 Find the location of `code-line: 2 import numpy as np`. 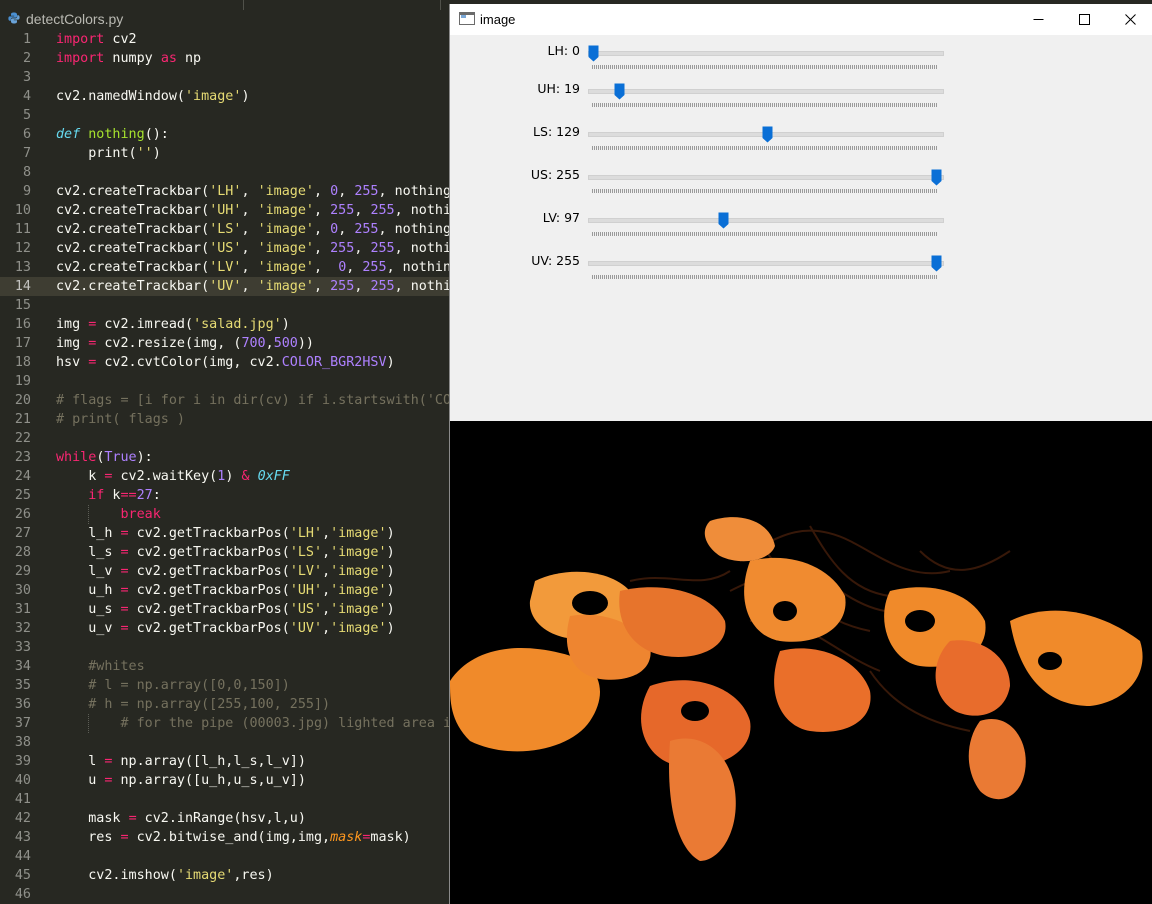

code-line: 2 import numpy as np is located at coordinates (225, 58).